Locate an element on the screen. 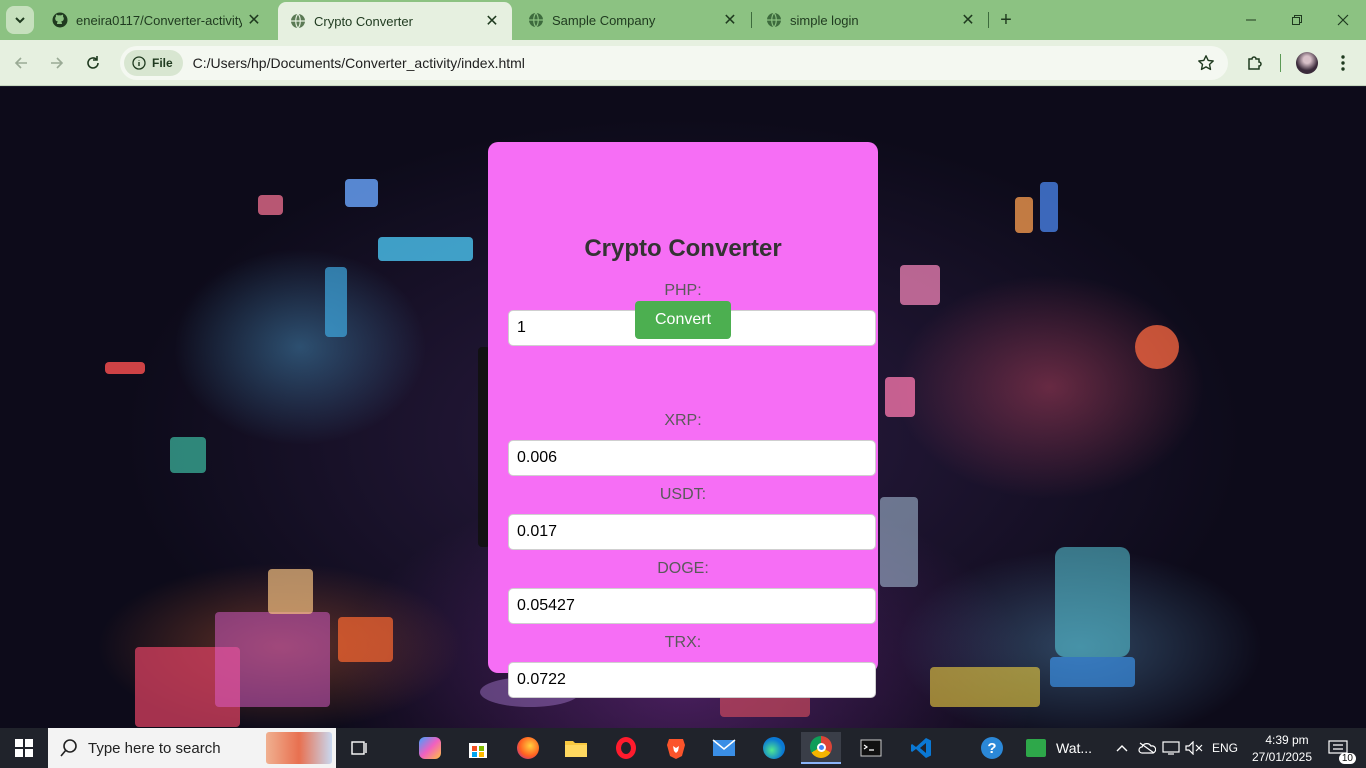 This screenshot has width=1366, height=768. start-button is located at coordinates (24, 748).